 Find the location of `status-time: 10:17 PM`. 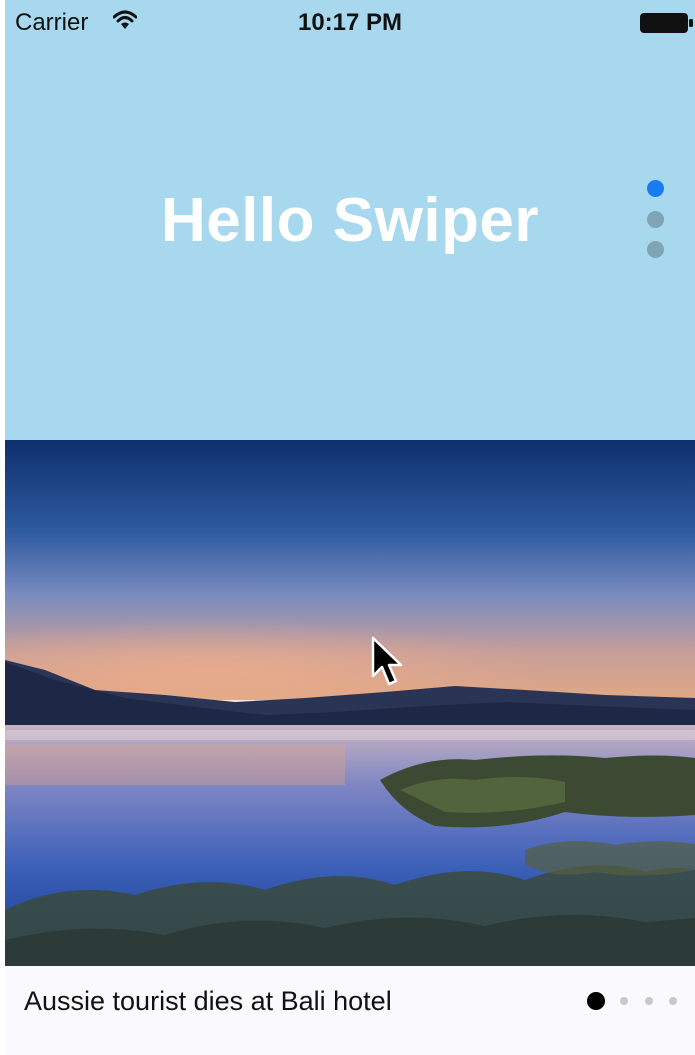

status-time: 10:17 PM is located at coordinates (350, 22).